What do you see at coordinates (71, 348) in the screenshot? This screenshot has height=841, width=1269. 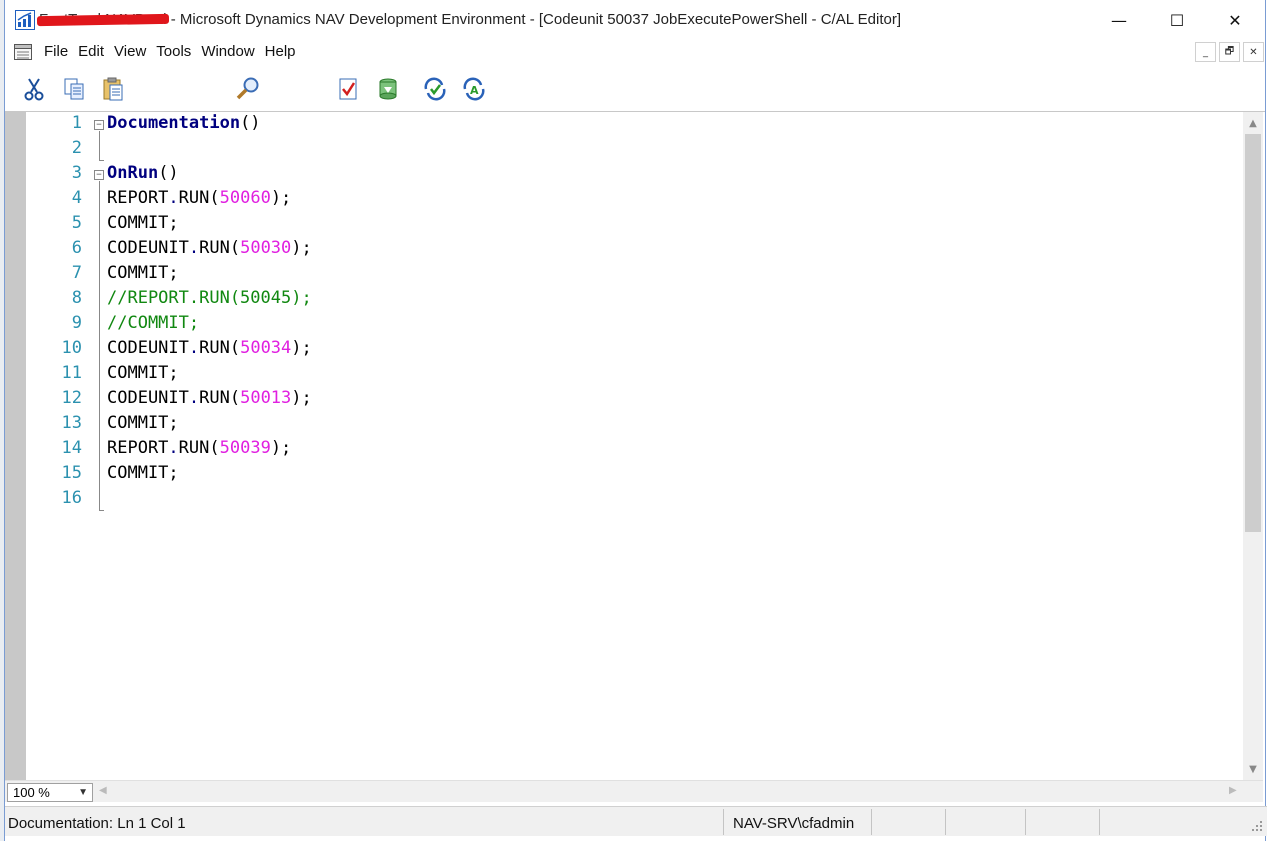 I see `line-number: 10` at bounding box center [71, 348].